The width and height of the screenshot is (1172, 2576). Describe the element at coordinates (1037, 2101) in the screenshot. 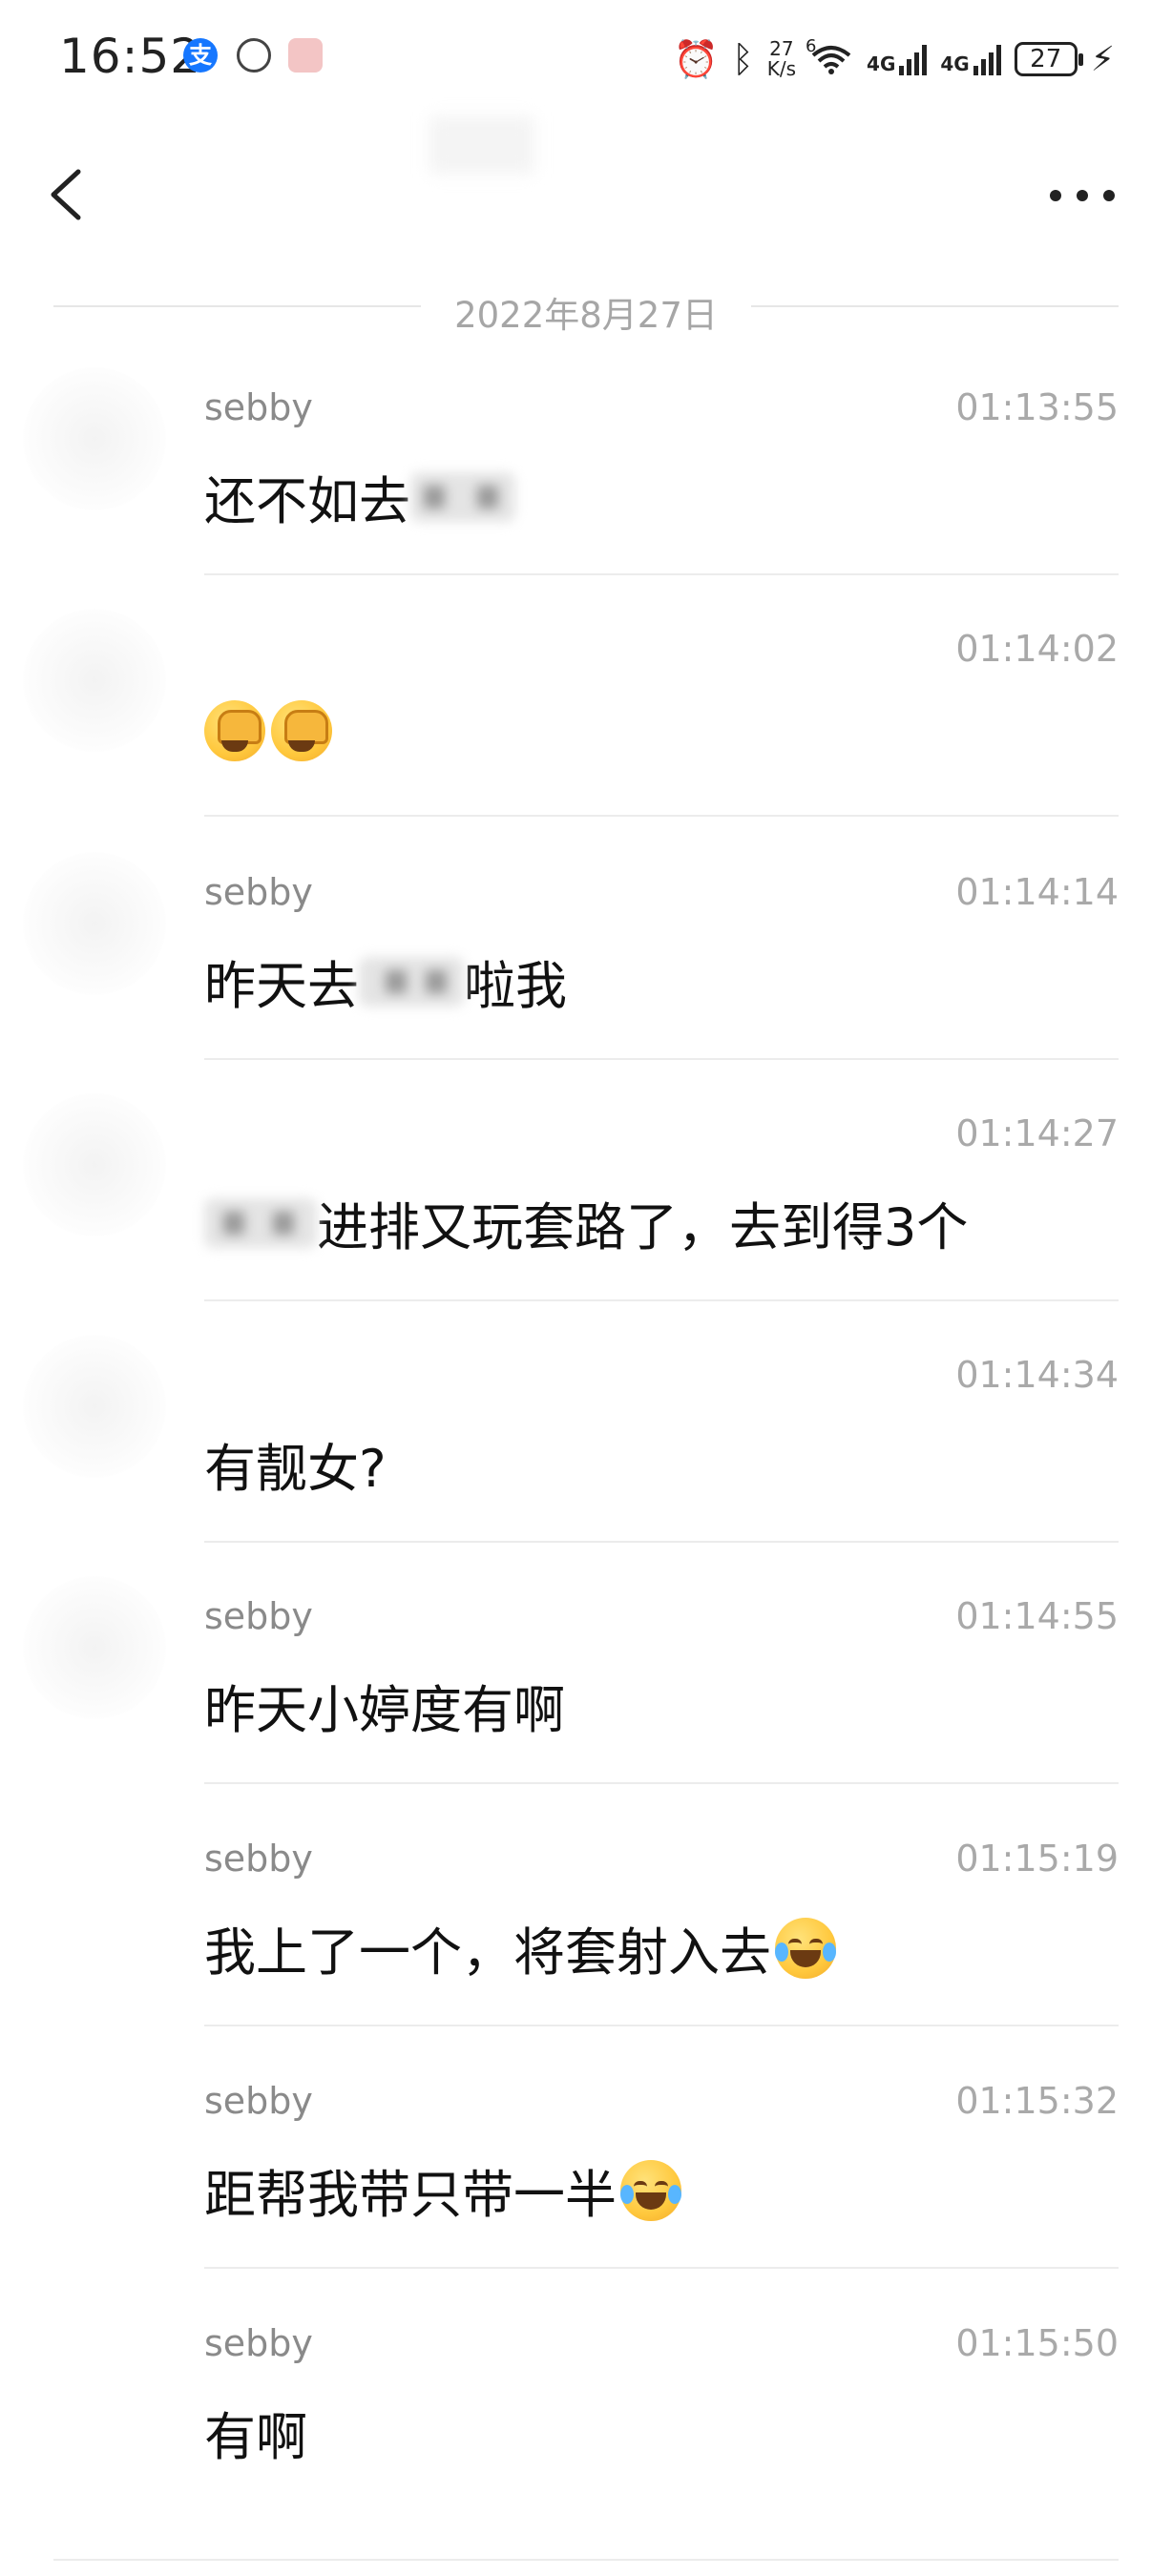

I see `message-timestamp: 01:15:32` at that location.